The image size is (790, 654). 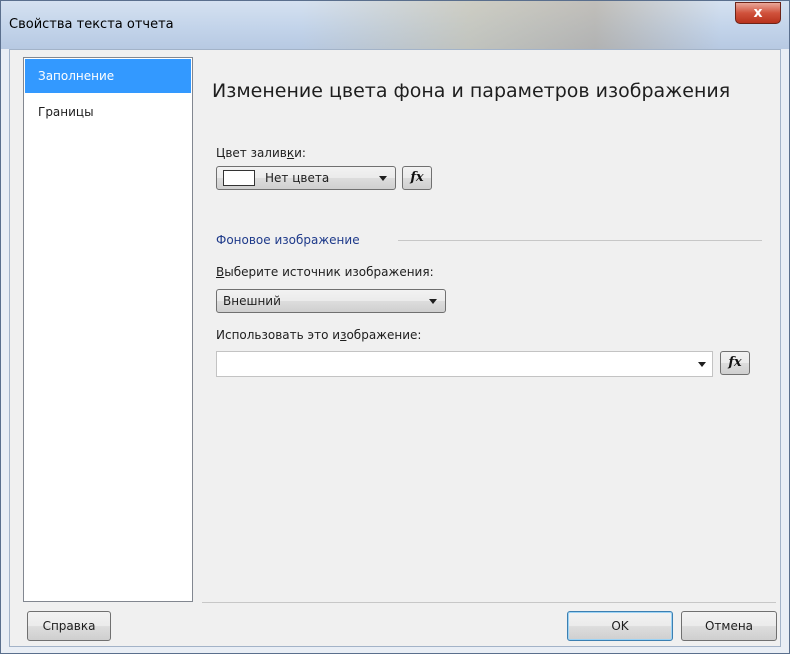 I want to click on color-swatch, so click(x=239, y=178).